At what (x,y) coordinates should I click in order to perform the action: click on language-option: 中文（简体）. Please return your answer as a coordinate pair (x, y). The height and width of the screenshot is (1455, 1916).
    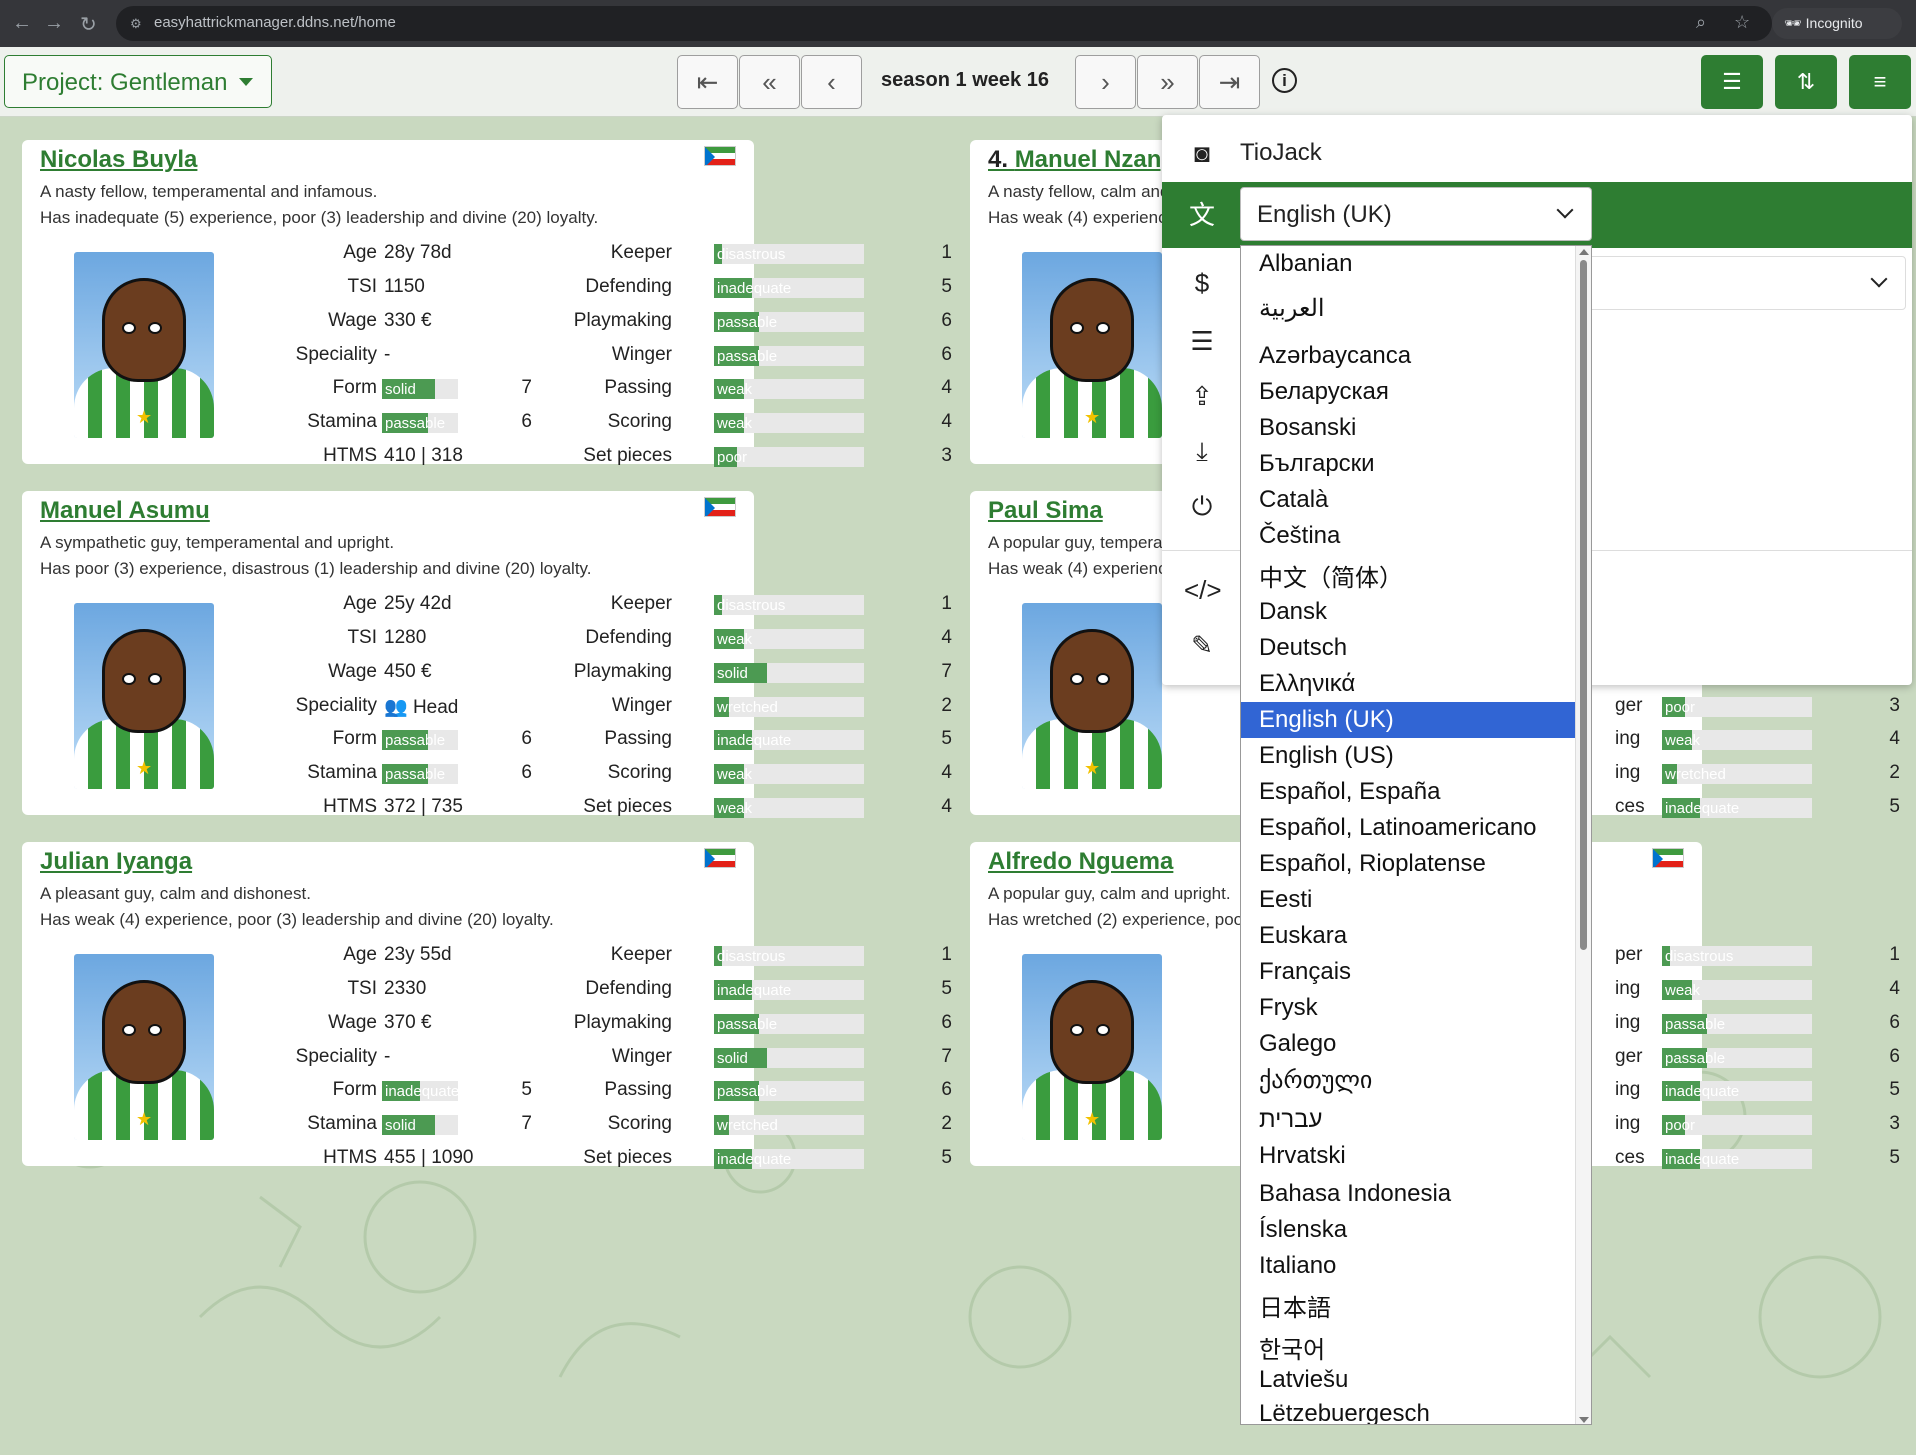
    Looking at the image, I should click on (1408, 573).